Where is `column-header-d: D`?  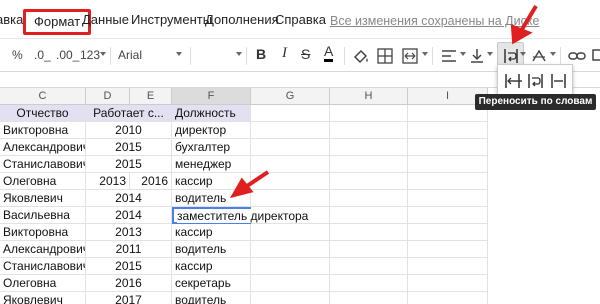
column-header-d: D is located at coordinates (108, 96).